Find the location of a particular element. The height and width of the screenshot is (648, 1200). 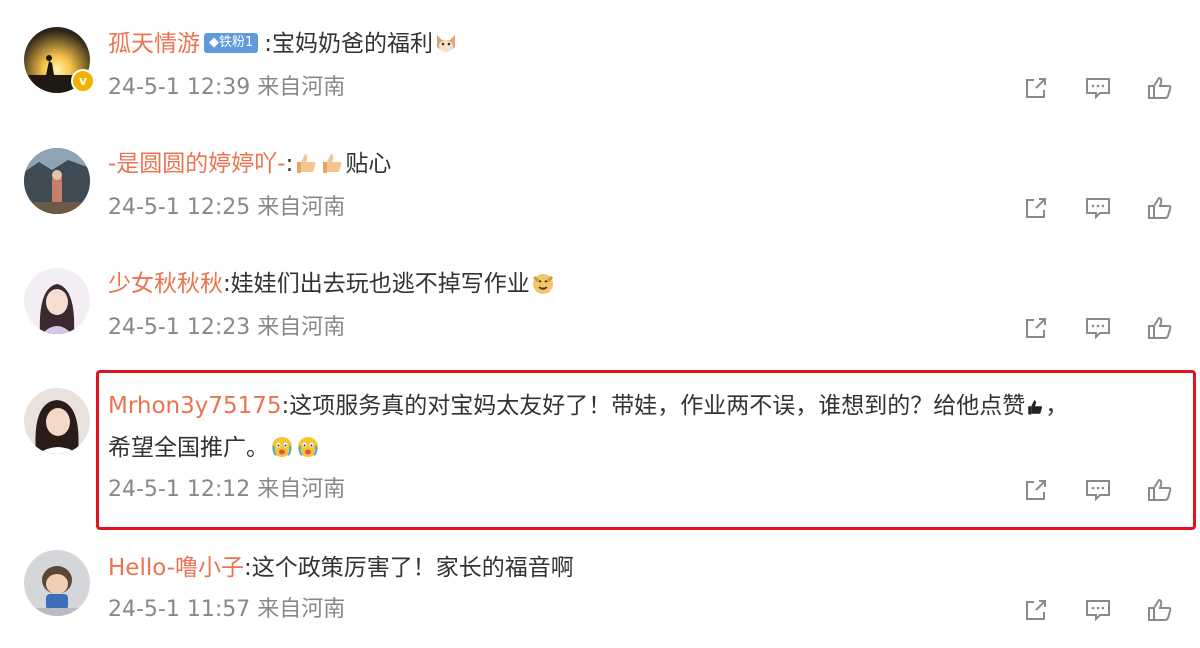

share-icon is located at coordinates (1036, 610).